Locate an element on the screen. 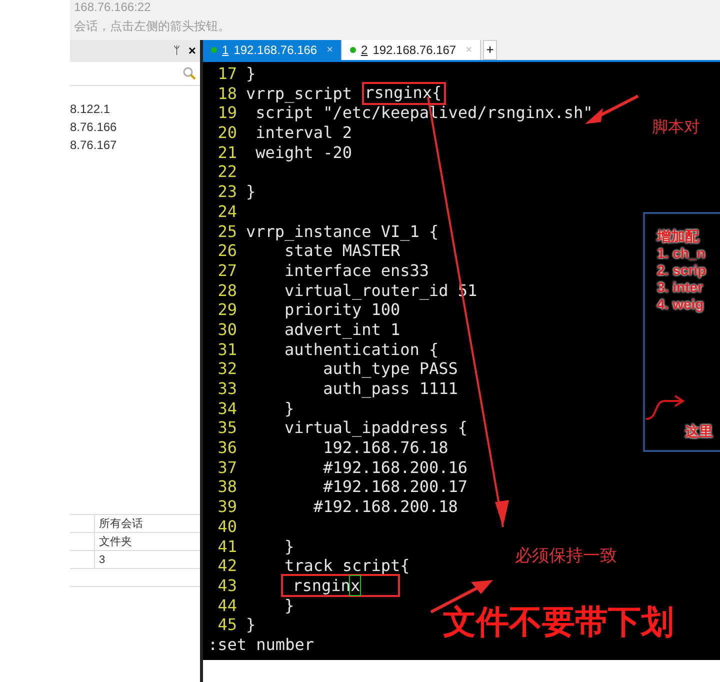 The image size is (720, 682). code-line: vrrp_instance VI_1 { is located at coordinates (342, 232).